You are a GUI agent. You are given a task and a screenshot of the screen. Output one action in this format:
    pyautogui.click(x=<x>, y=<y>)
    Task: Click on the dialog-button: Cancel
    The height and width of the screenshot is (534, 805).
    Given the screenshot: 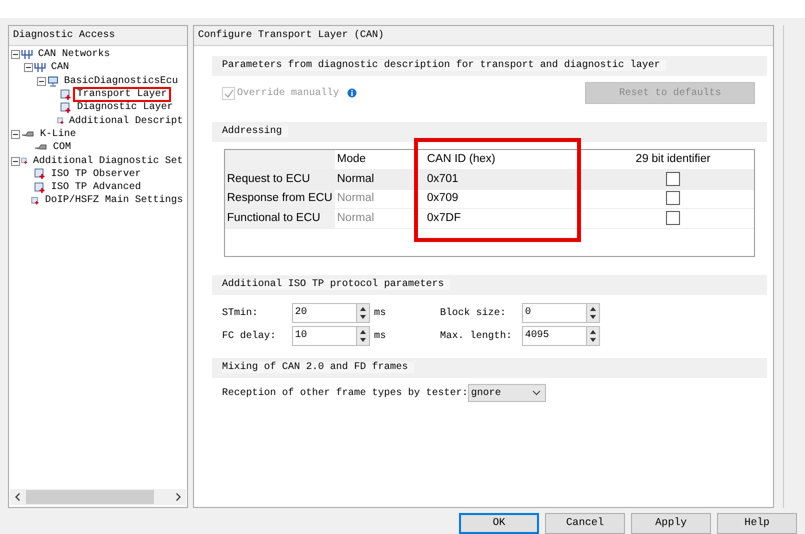 What is the action you would take?
    pyautogui.click(x=585, y=523)
    